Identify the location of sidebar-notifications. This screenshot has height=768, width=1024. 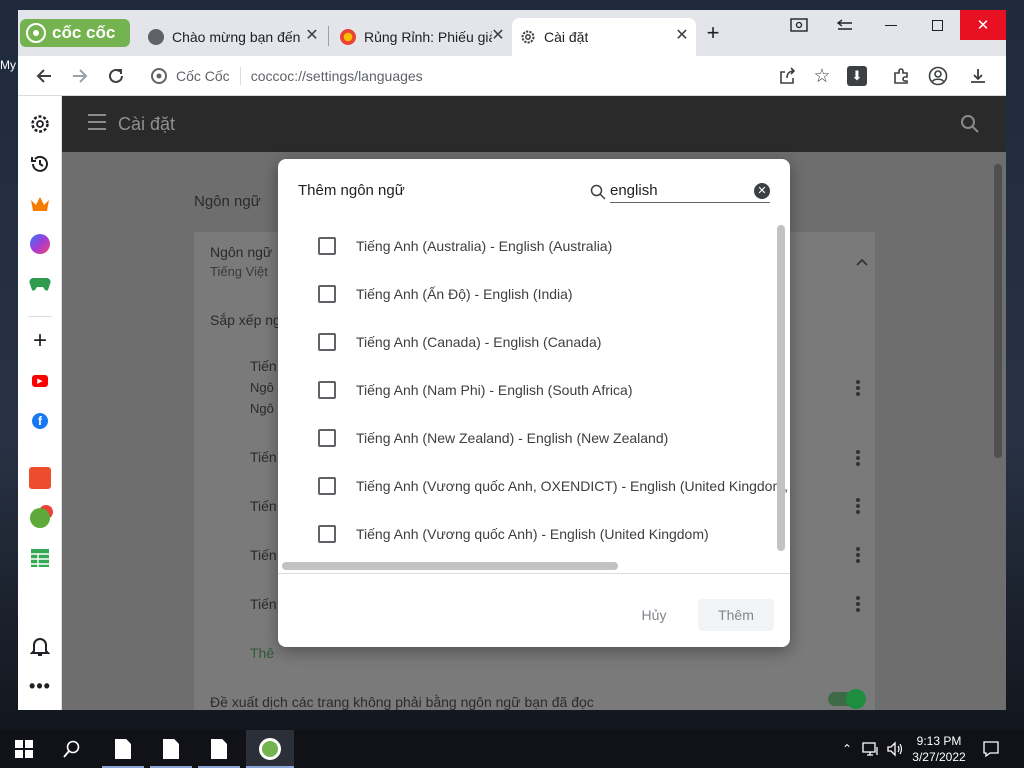
(40, 646).